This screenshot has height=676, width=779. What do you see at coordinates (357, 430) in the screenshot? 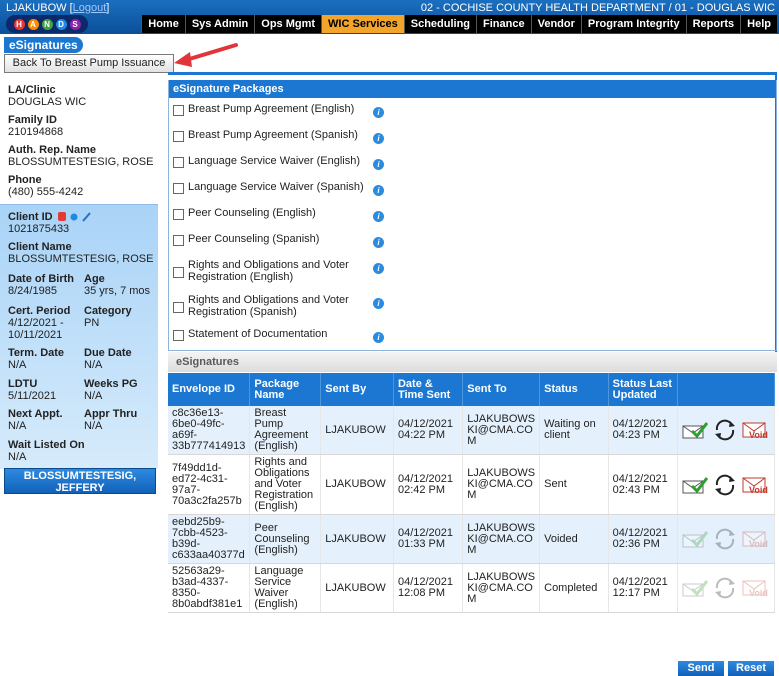
I see `sent-by-cell: LJAKUBOW` at bounding box center [357, 430].